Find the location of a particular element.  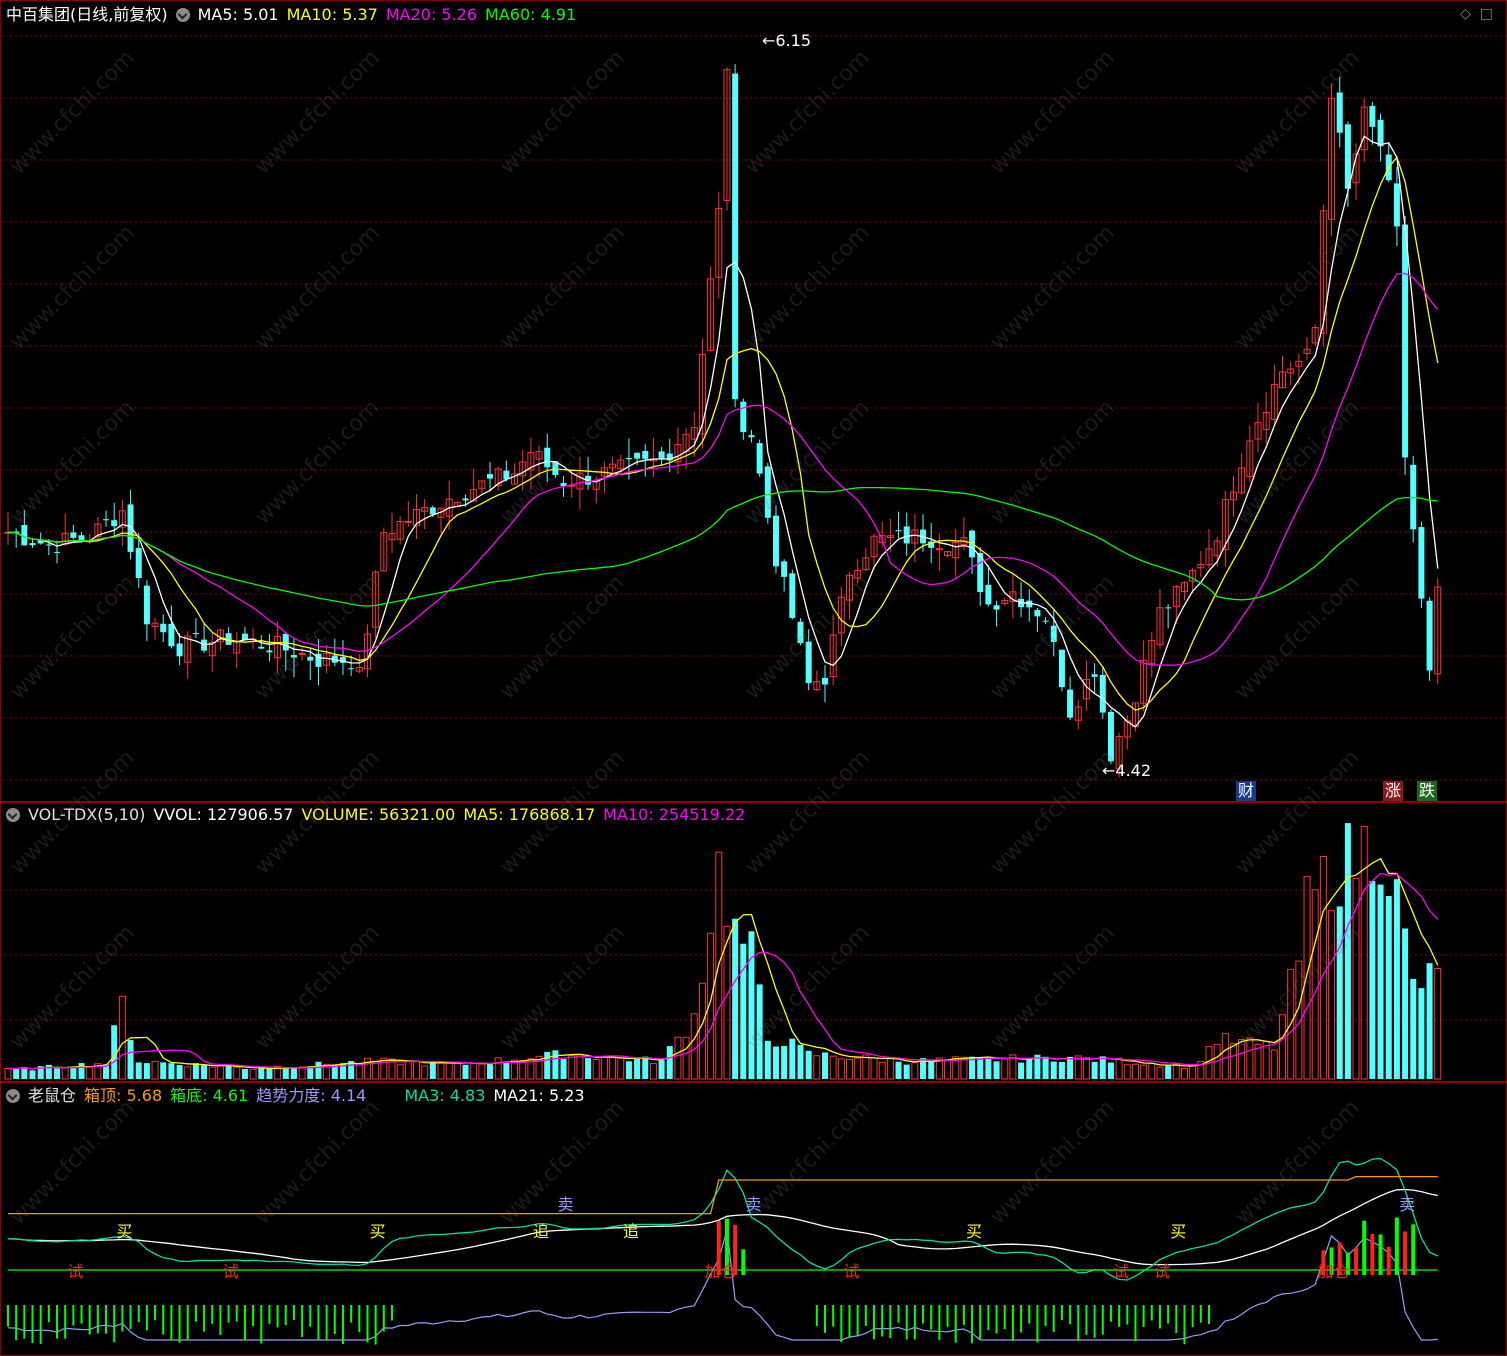

ma21-readout: MA21: 5.23 is located at coordinates (539, 1095).